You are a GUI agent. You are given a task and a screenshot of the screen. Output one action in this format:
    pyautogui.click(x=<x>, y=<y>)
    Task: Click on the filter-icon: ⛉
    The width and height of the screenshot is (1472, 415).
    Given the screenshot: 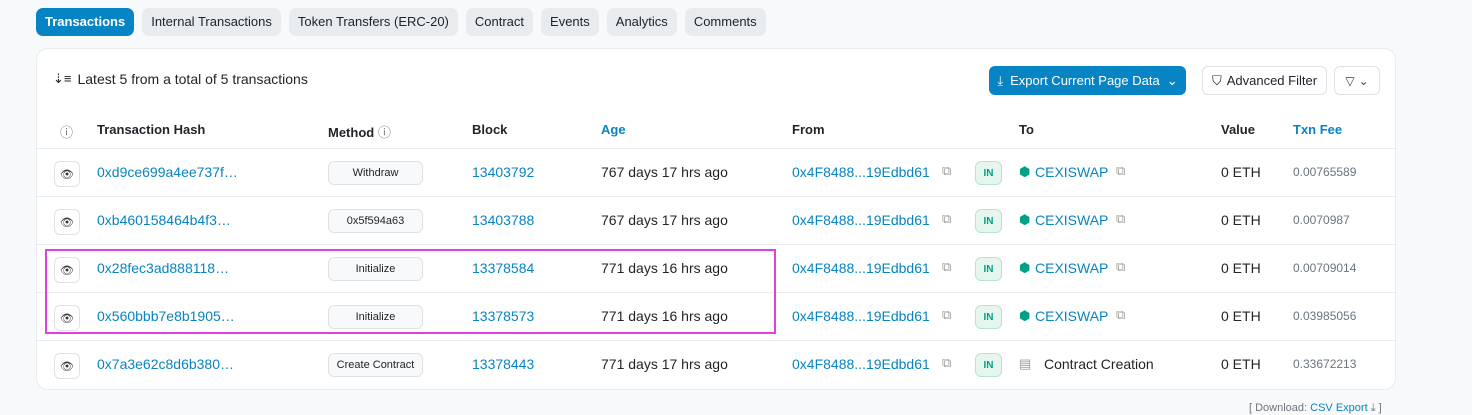 What is the action you would take?
    pyautogui.click(x=1216, y=80)
    